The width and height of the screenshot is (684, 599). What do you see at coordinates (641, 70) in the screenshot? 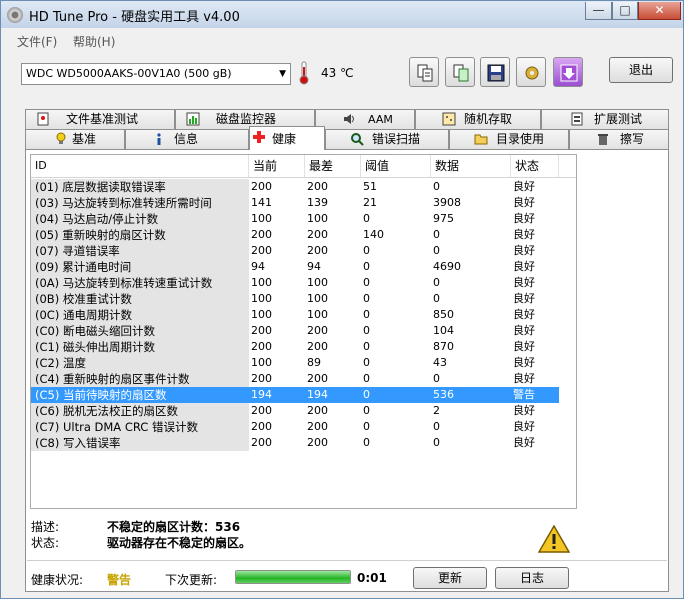
I see `exit-button: 退出` at bounding box center [641, 70].